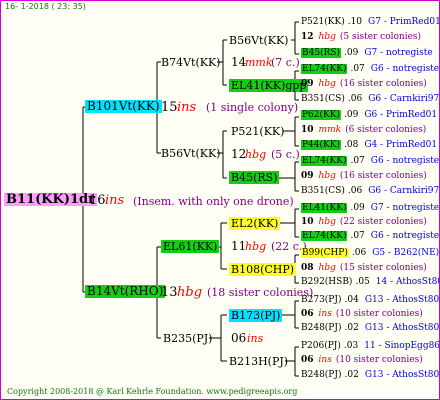  What do you see at coordinates (370, 208) in the screenshot?
I see `gen4-row: EL41(KK) .09 G7 - notregiste` at bounding box center [370, 208].